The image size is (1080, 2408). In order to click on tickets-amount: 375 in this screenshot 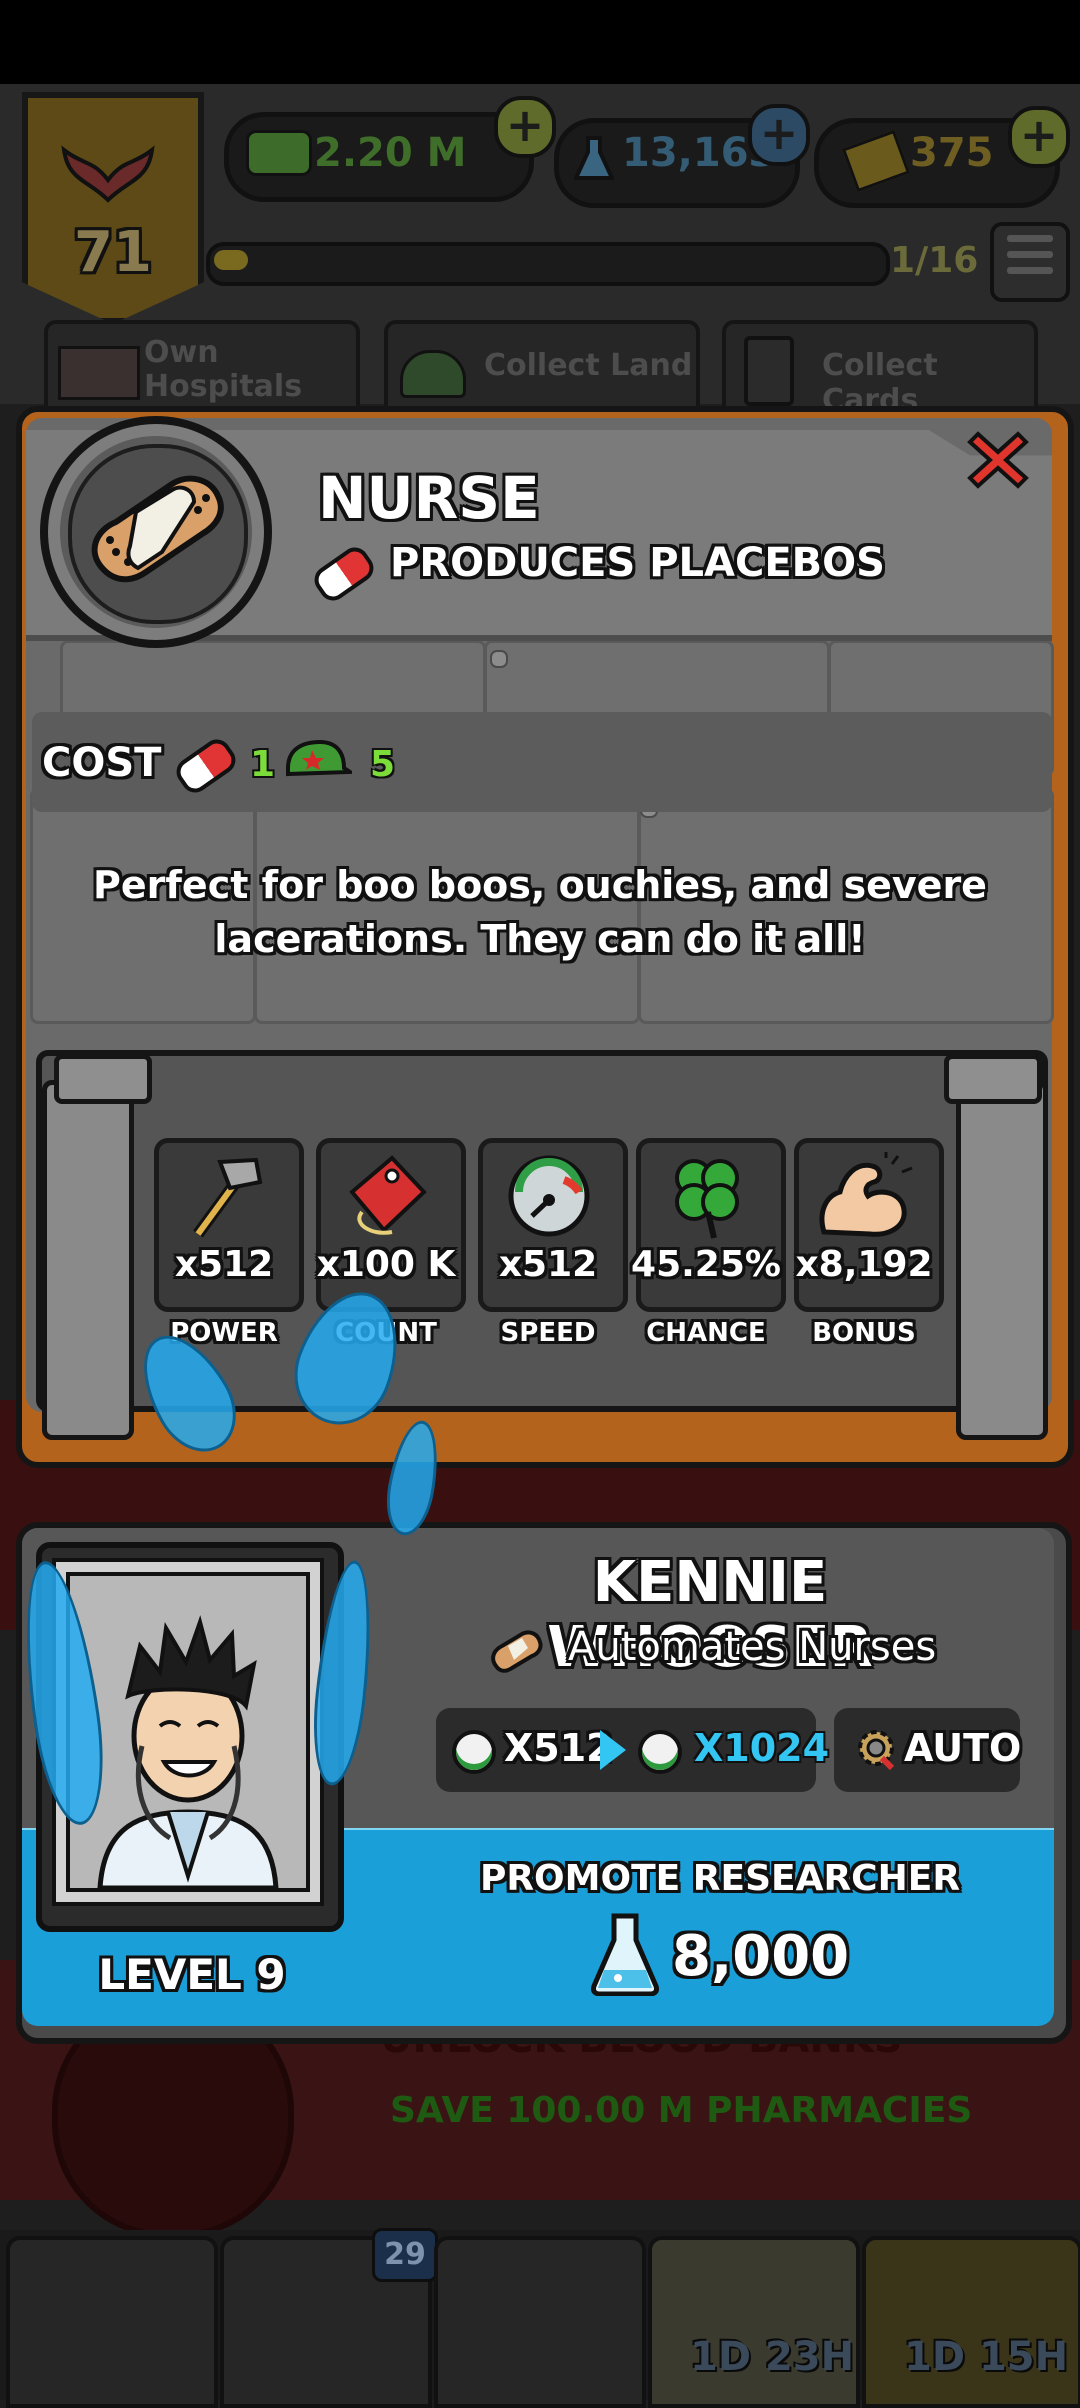, I will do `click(952, 153)`.